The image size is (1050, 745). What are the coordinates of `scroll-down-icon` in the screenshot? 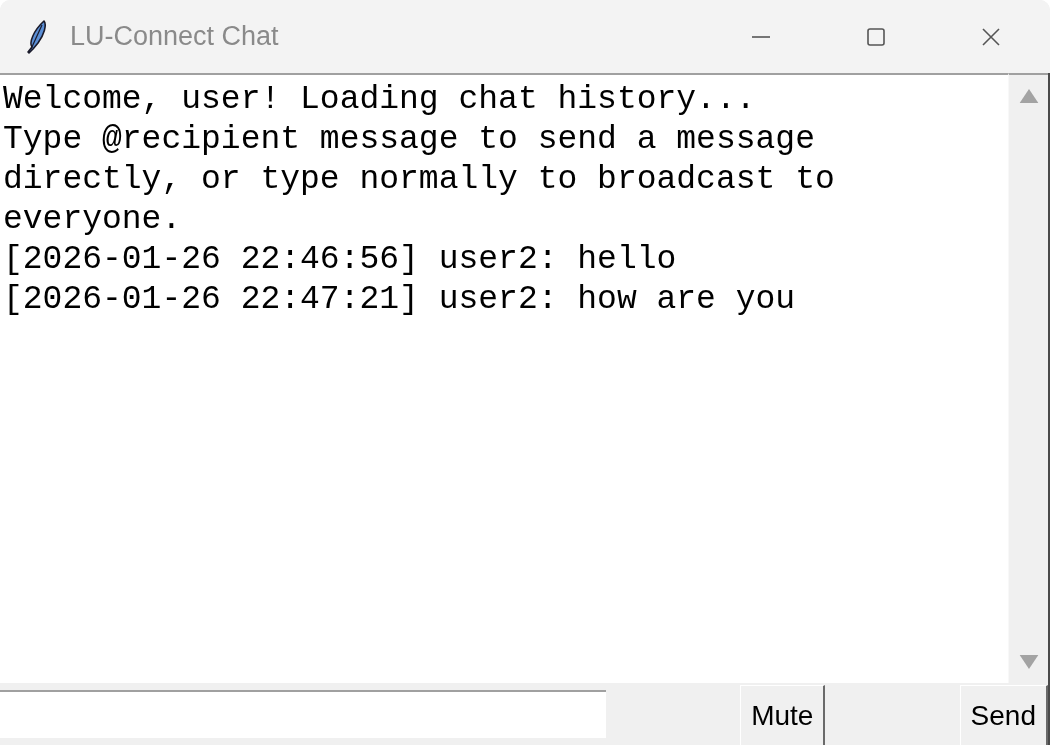 It's located at (1028, 662).